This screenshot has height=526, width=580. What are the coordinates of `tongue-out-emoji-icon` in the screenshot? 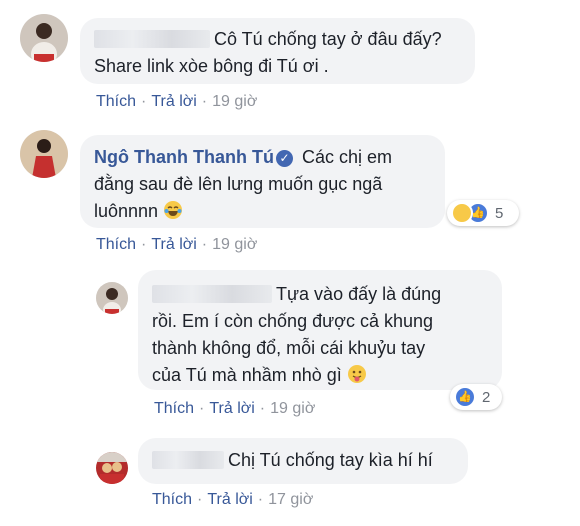 It's located at (356, 374).